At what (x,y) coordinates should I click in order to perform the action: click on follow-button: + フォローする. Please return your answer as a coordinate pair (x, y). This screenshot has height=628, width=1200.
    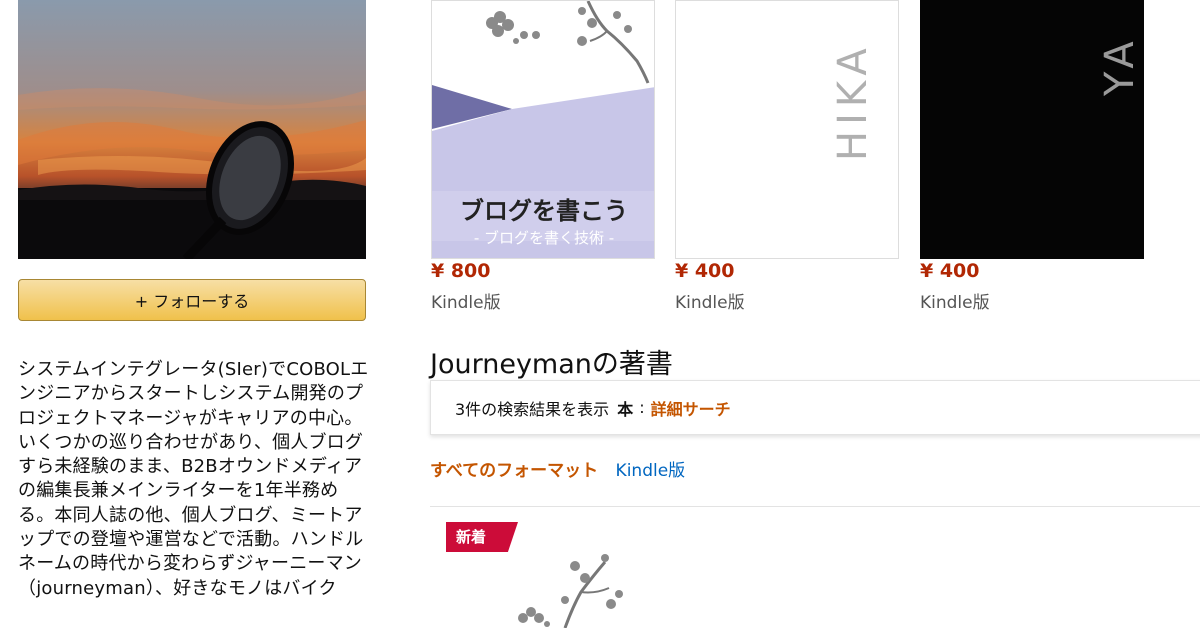
    Looking at the image, I should click on (192, 300).